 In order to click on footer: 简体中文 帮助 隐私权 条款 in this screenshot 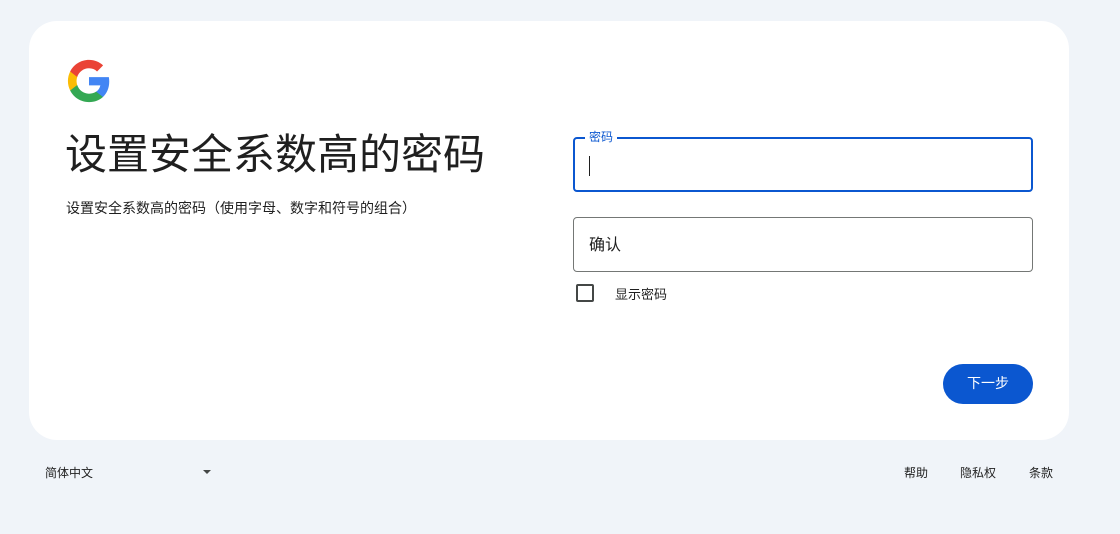, I will do `click(560, 472)`.